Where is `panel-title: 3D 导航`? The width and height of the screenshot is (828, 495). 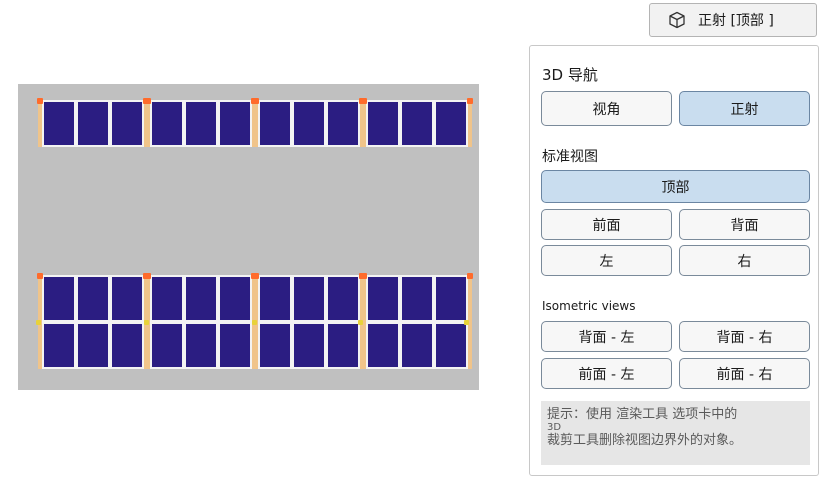
panel-title: 3D 导航 is located at coordinates (570, 75).